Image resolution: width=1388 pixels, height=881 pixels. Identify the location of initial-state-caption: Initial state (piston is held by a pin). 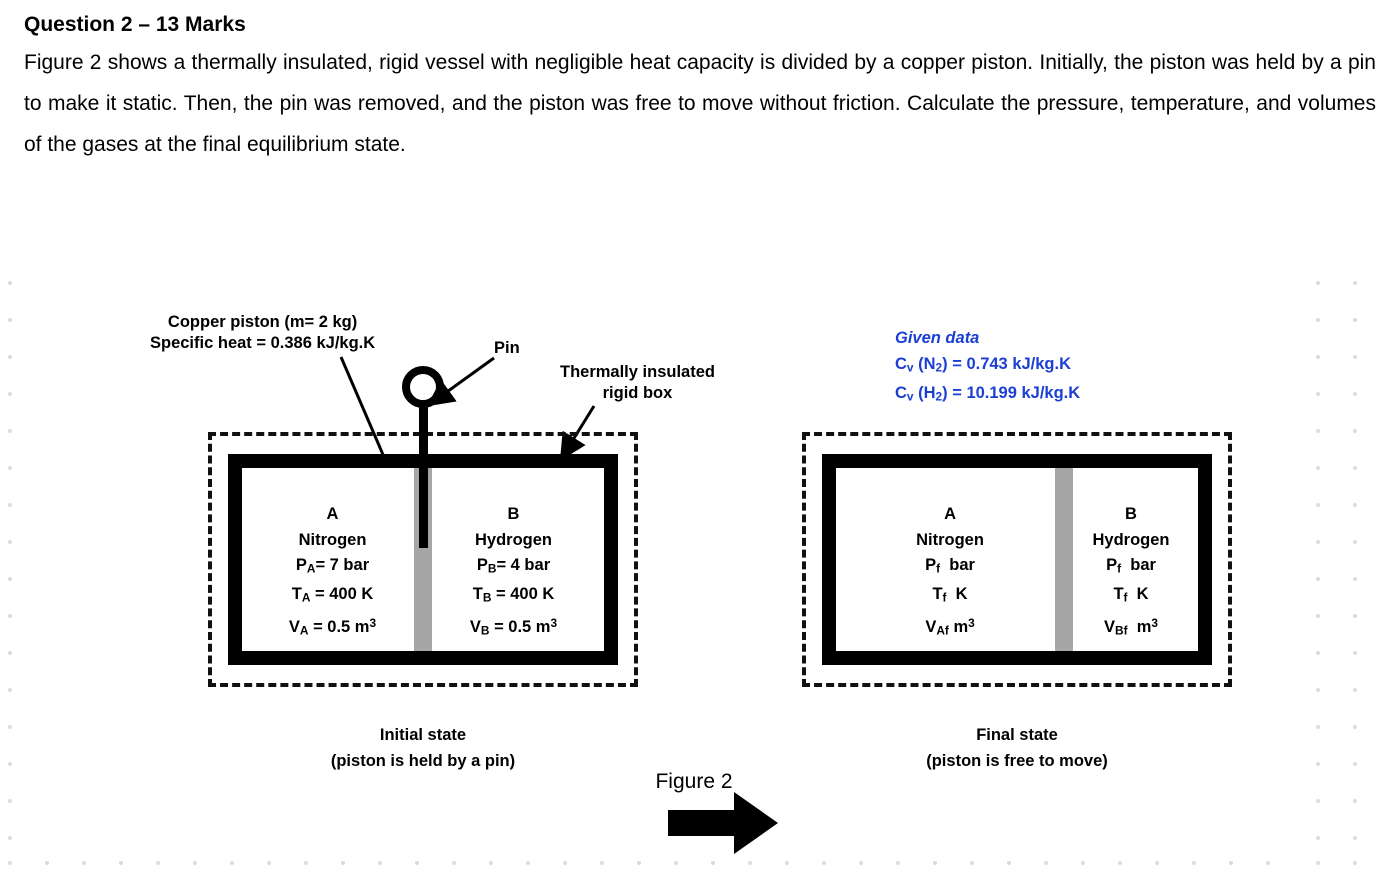
(423, 748).